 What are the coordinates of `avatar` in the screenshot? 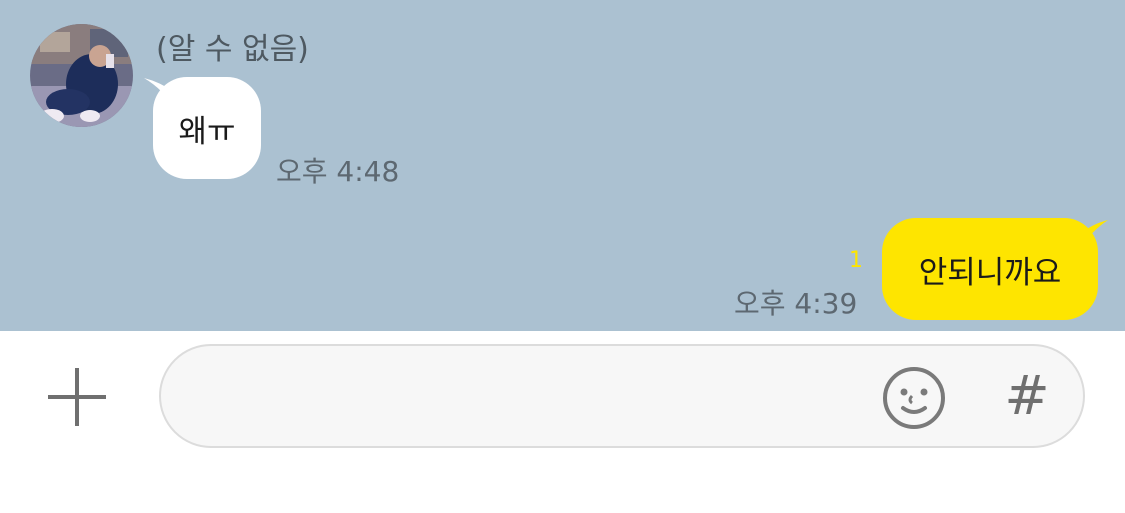 It's located at (81, 75).